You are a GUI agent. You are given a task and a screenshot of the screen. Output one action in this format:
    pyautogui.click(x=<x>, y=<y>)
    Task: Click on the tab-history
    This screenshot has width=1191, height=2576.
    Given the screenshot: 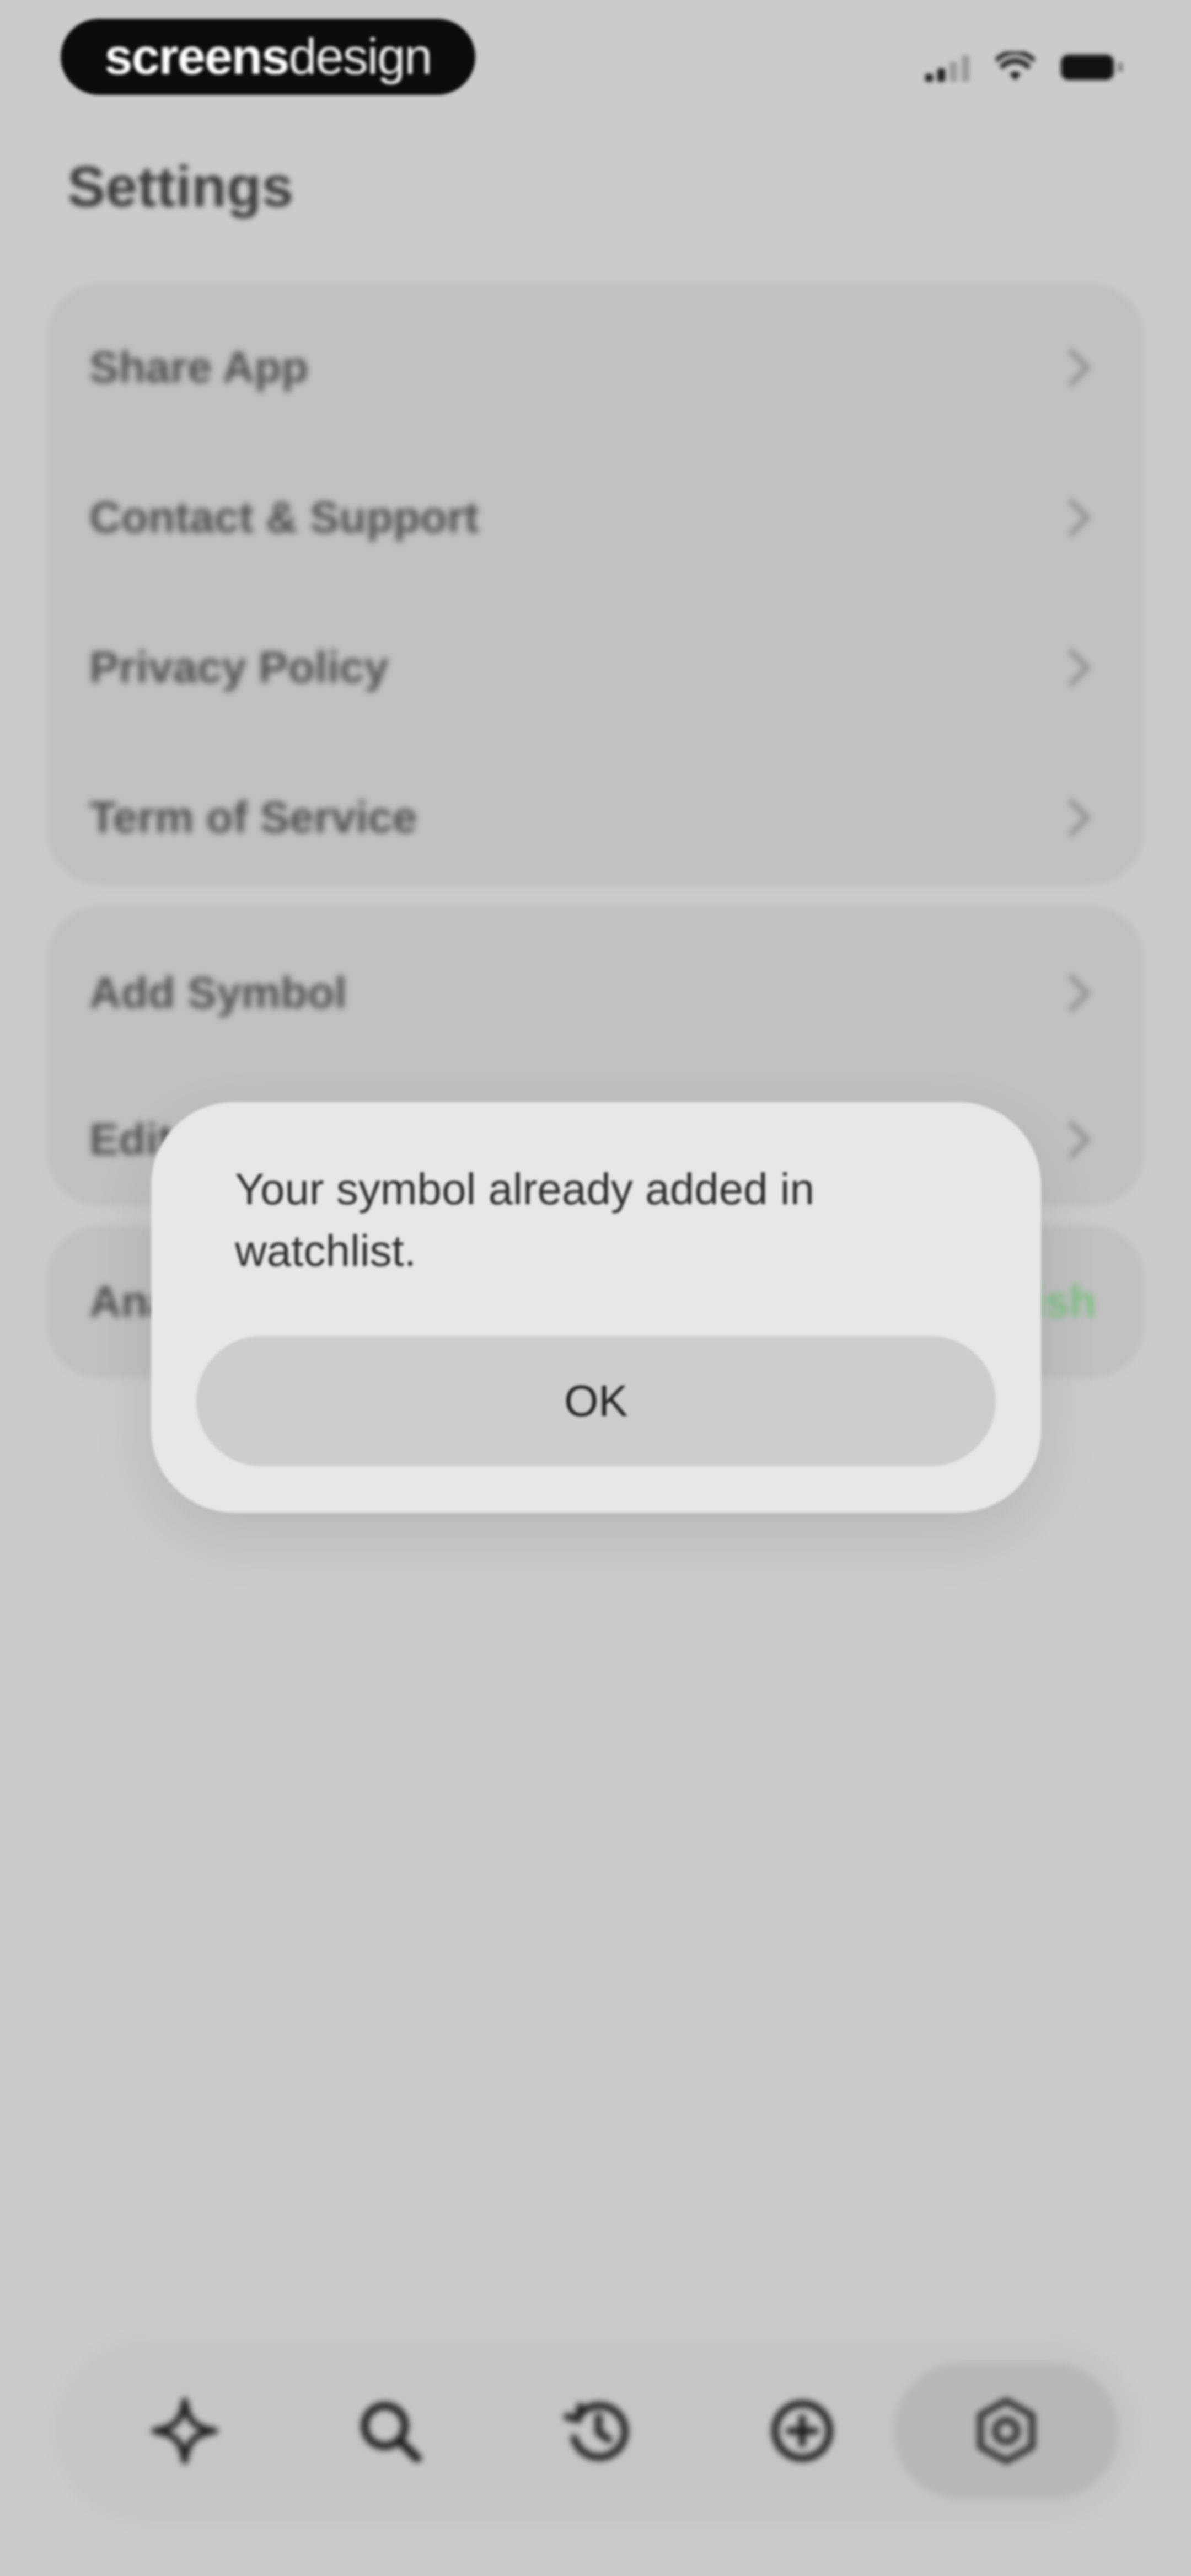 What is the action you would take?
    pyautogui.click(x=597, y=2431)
    